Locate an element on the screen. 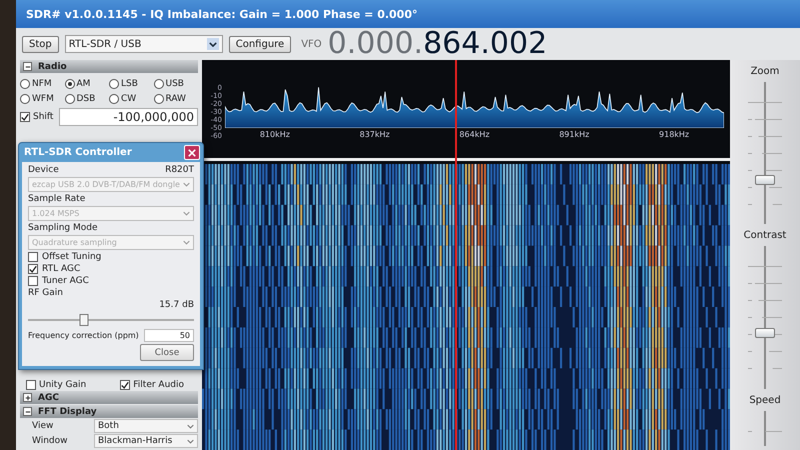 The width and height of the screenshot is (800, 450). frequency-display: 0.000.864.002 is located at coordinates (438, 44).